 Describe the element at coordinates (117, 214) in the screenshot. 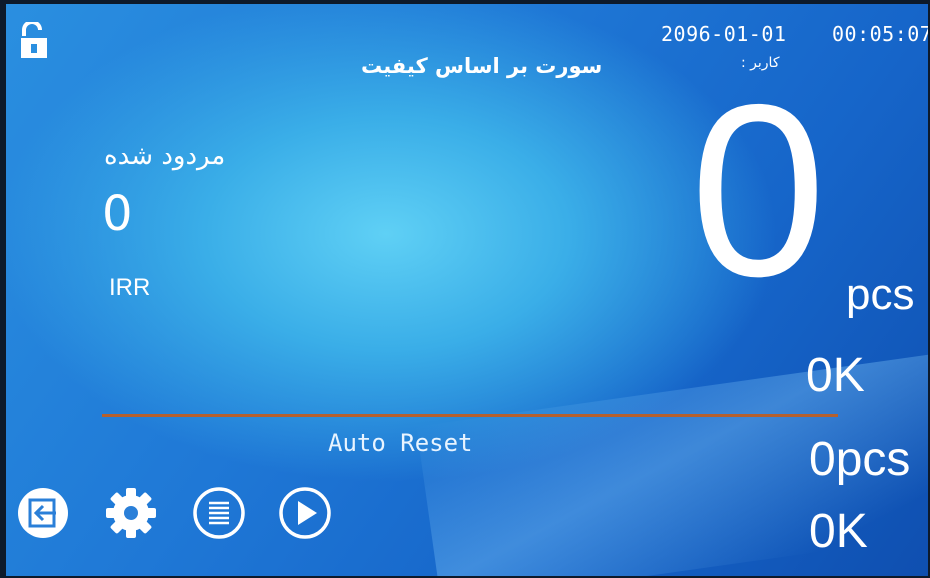

I see `rejected-count: 0` at that location.